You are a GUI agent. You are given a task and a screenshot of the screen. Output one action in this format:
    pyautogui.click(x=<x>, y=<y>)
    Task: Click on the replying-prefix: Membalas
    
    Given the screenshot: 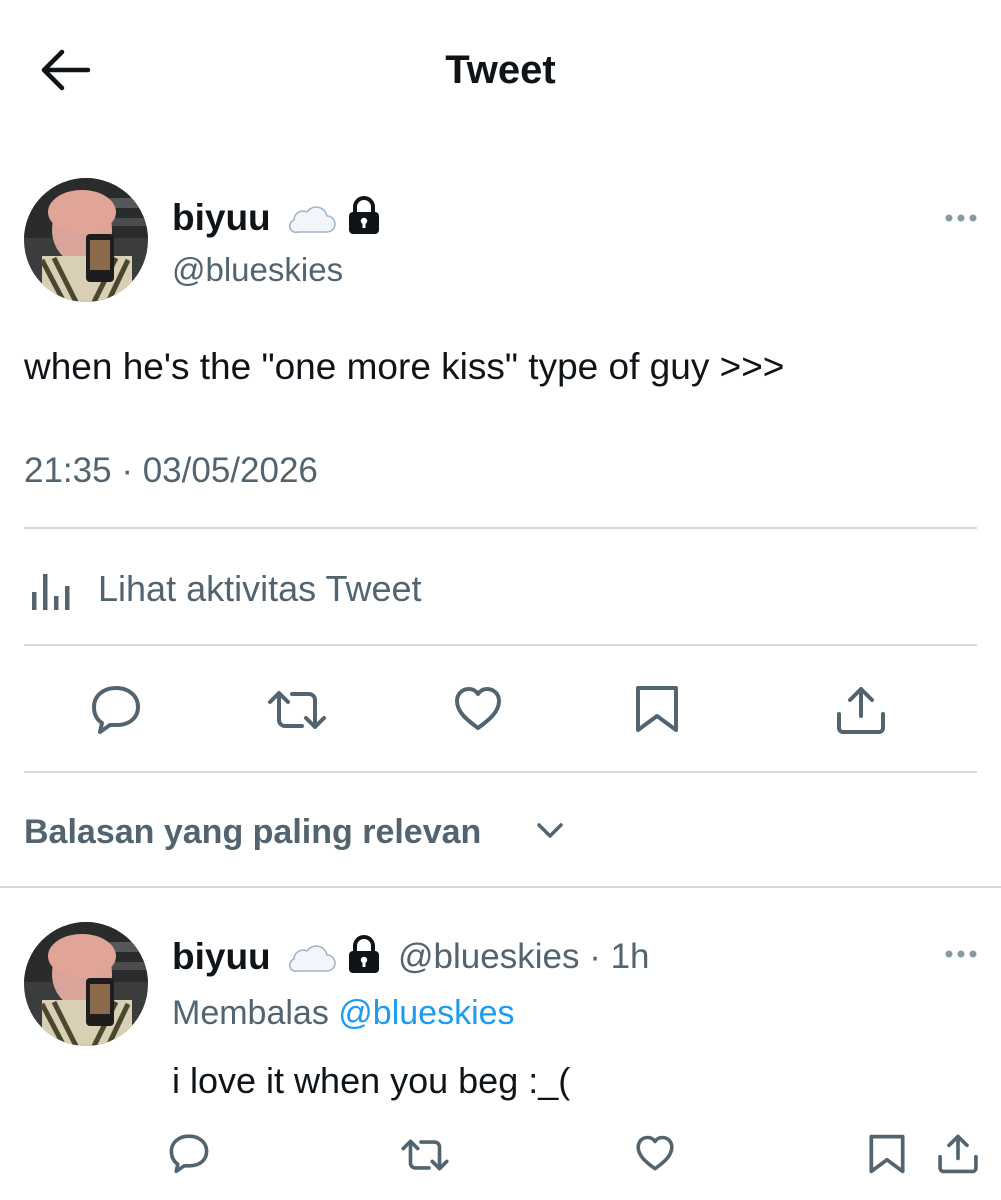 What is the action you would take?
    pyautogui.click(x=250, y=1013)
    